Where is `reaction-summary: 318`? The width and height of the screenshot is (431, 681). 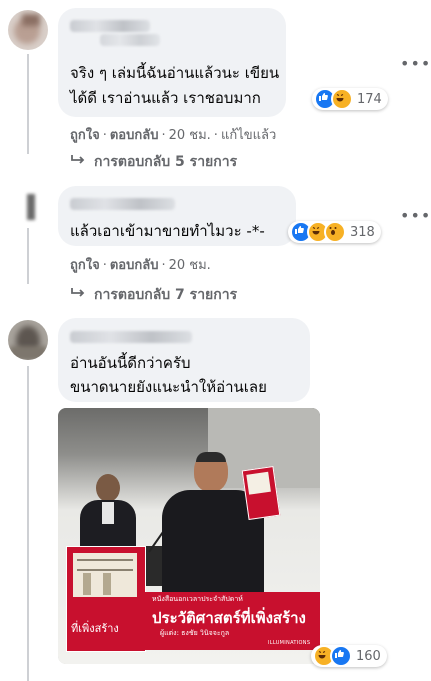
reaction-summary: 318 is located at coordinates (334, 232).